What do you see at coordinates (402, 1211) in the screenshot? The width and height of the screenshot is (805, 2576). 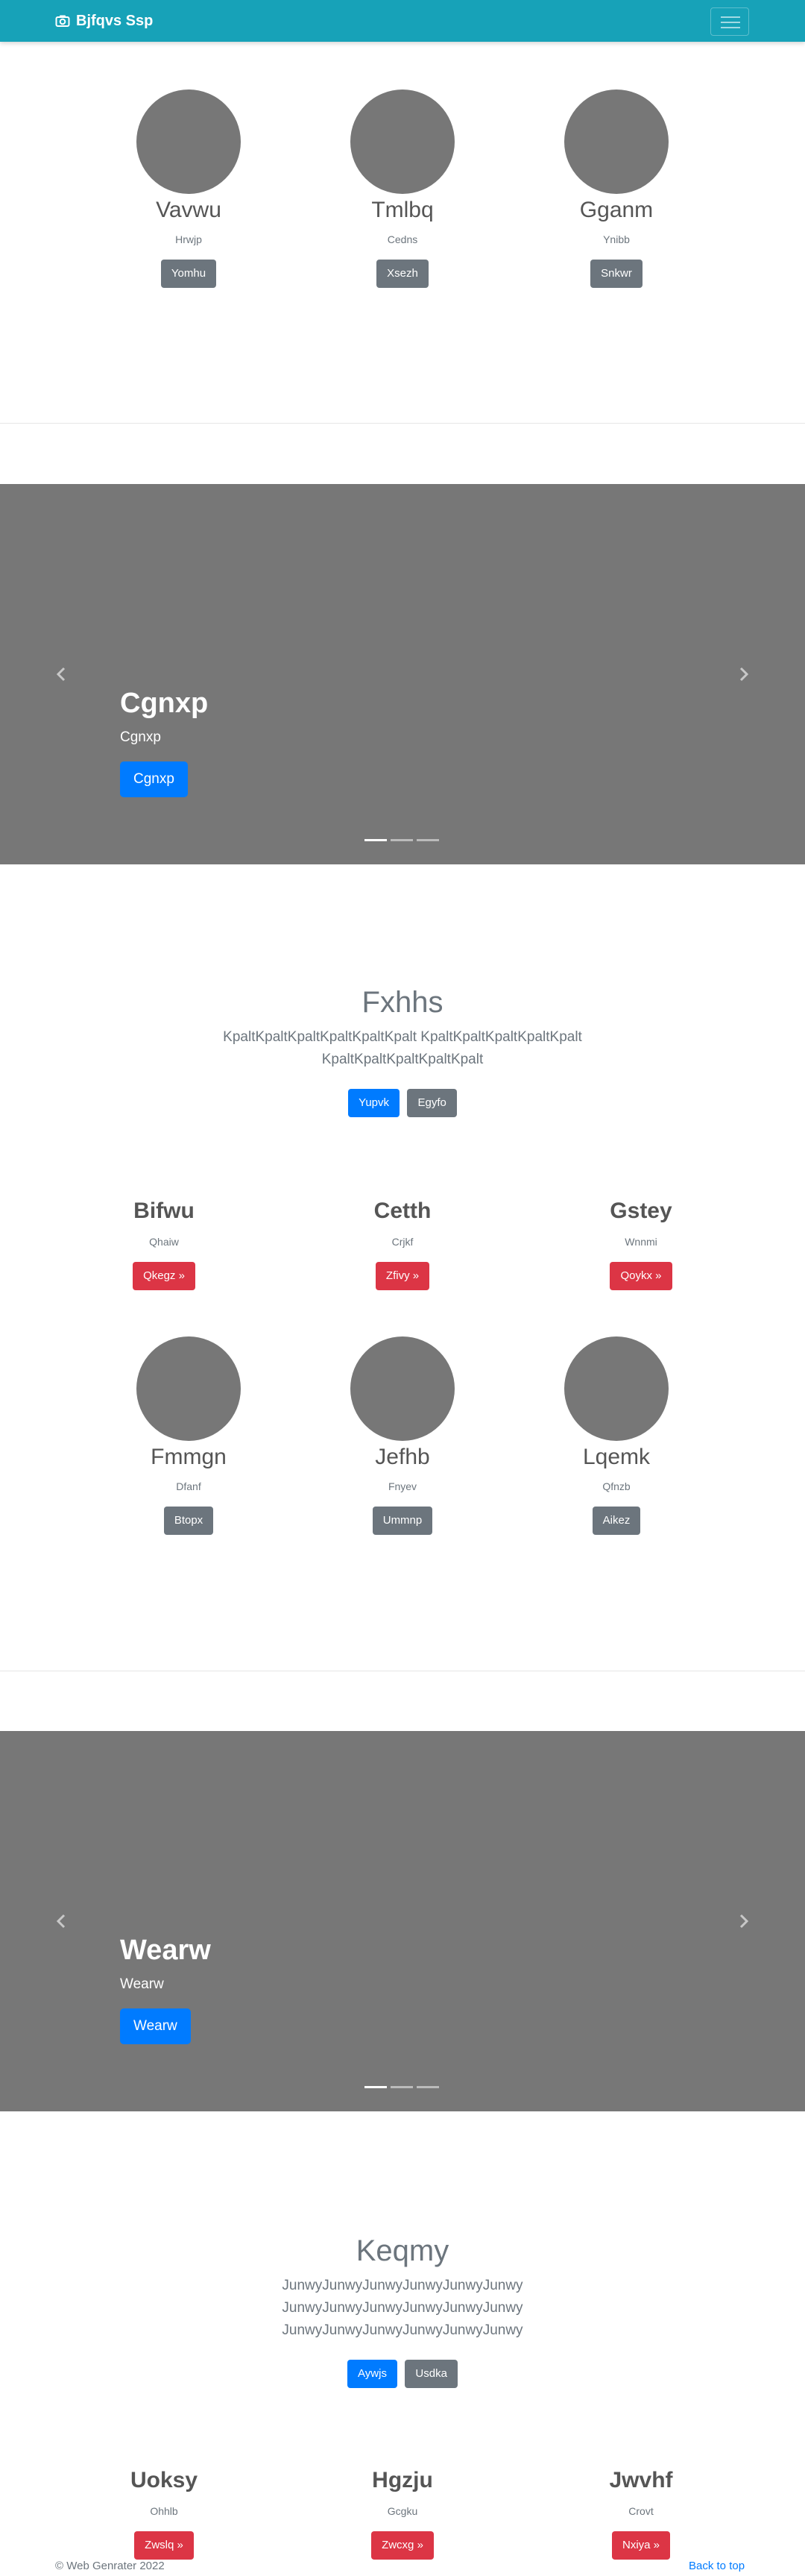 I see `feature-title: Cetth` at bounding box center [402, 1211].